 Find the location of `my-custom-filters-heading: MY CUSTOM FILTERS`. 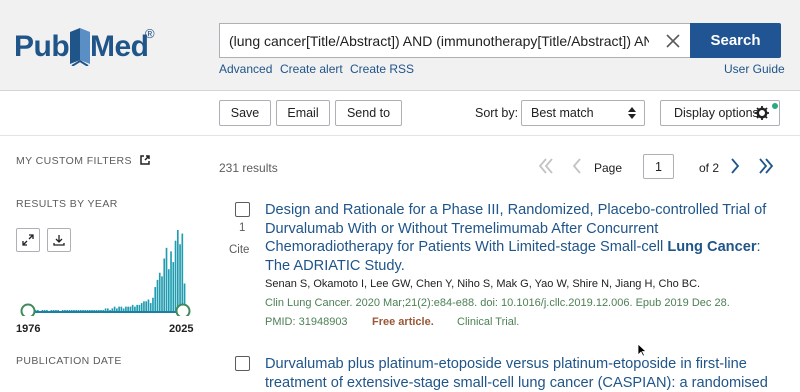

my-custom-filters-heading: MY CUSTOM FILTERS is located at coordinates (83, 161).